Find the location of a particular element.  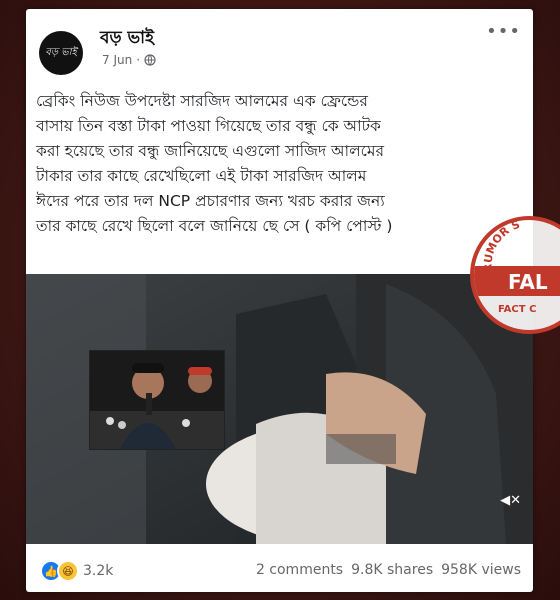

stamp-top-text: RUMOR S is located at coordinates (501, 246).